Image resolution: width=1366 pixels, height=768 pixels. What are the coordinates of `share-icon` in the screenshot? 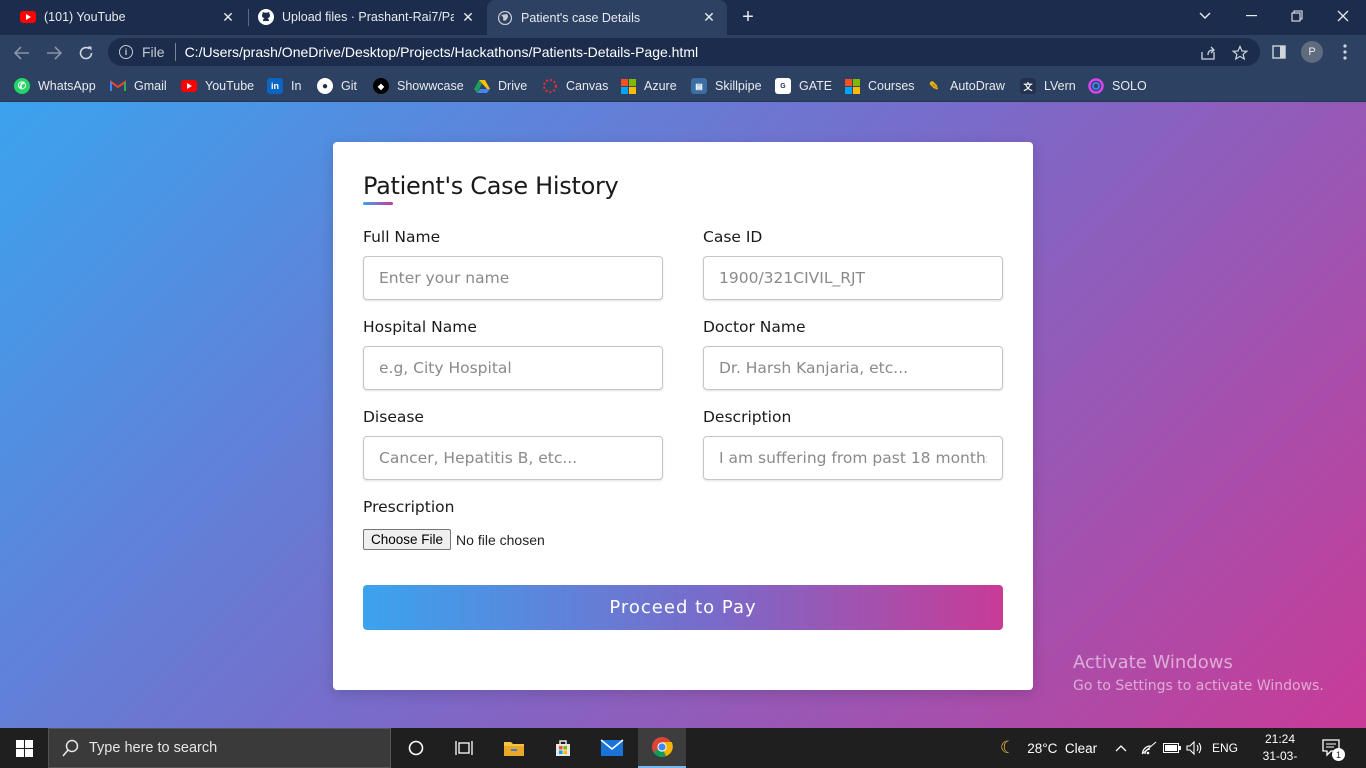 It's located at (1208, 53).